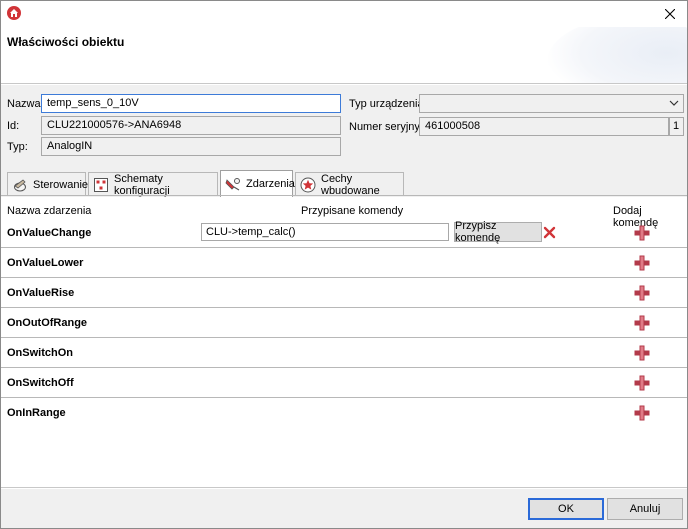  I want to click on tab-cechy-wbudowane: Cechy wbudowane, so click(349, 184).